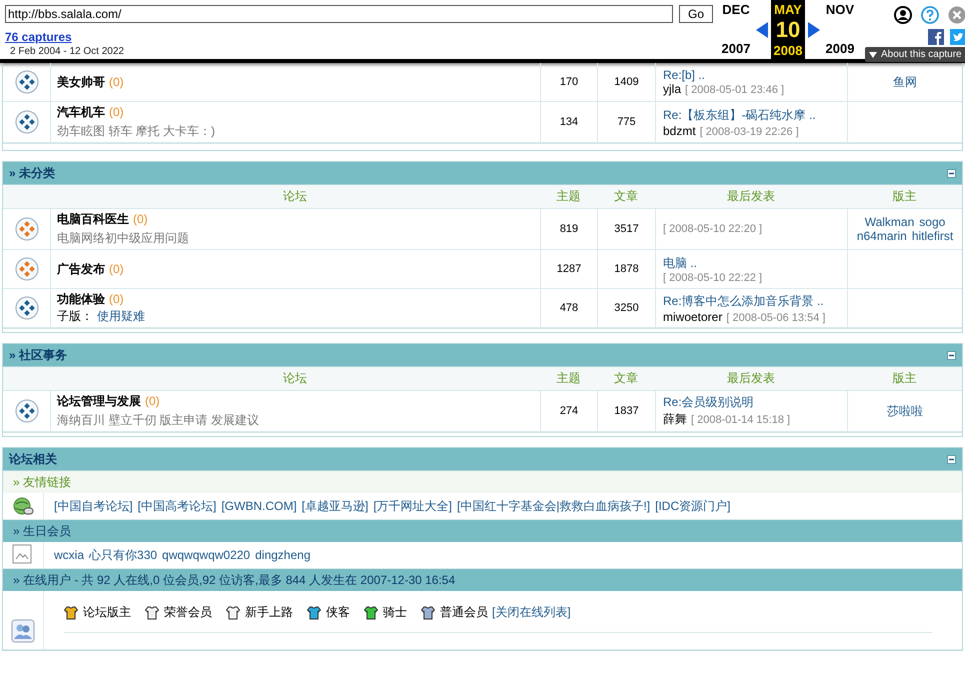 The width and height of the screenshot is (965, 677). I want to click on topic-count: 170, so click(569, 82).